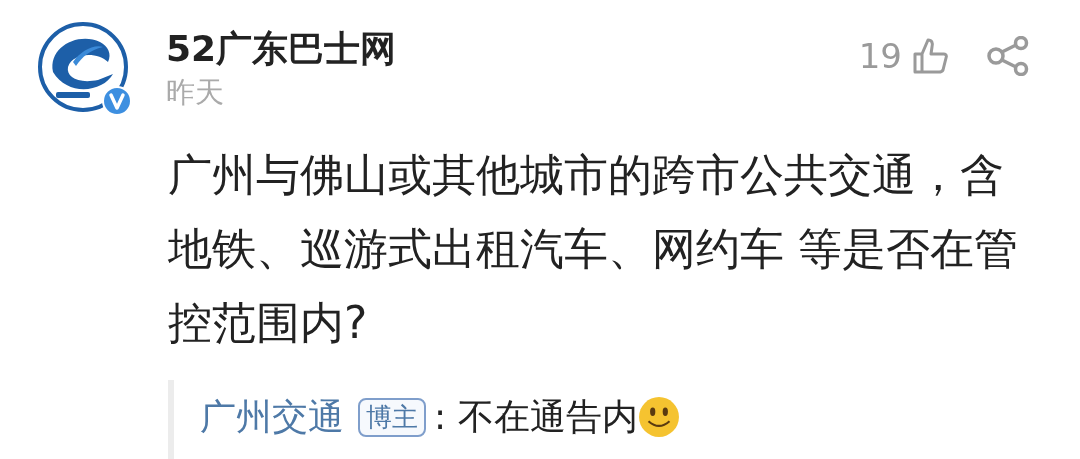 The width and height of the screenshot is (1080, 459). Describe the element at coordinates (536, 416) in the screenshot. I see `reply-text: : 不在通告内` at that location.